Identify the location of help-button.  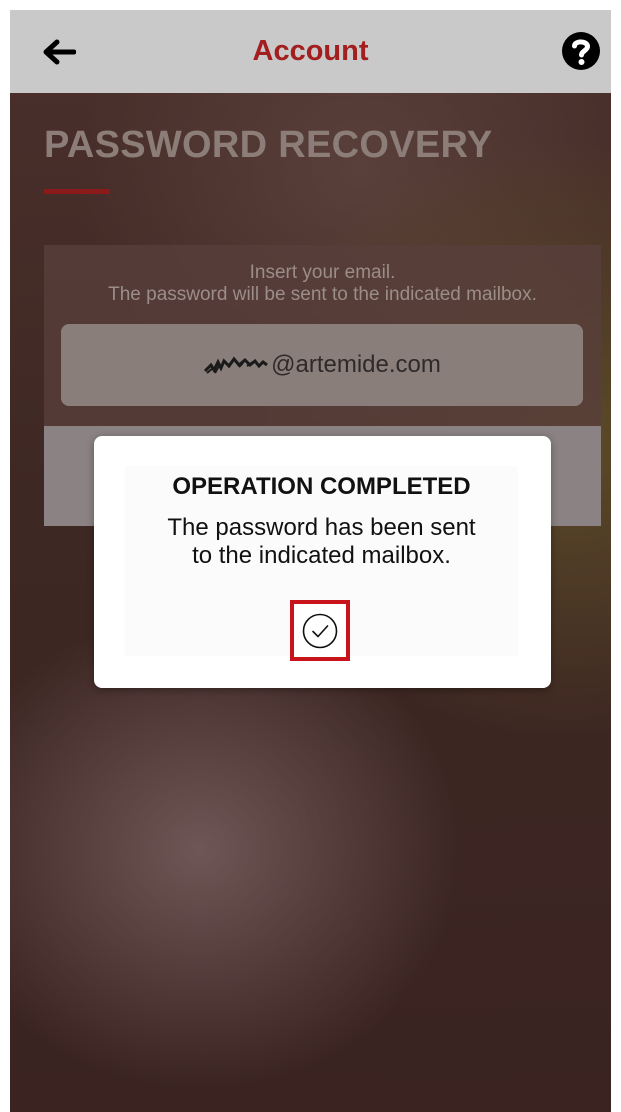
(581, 51).